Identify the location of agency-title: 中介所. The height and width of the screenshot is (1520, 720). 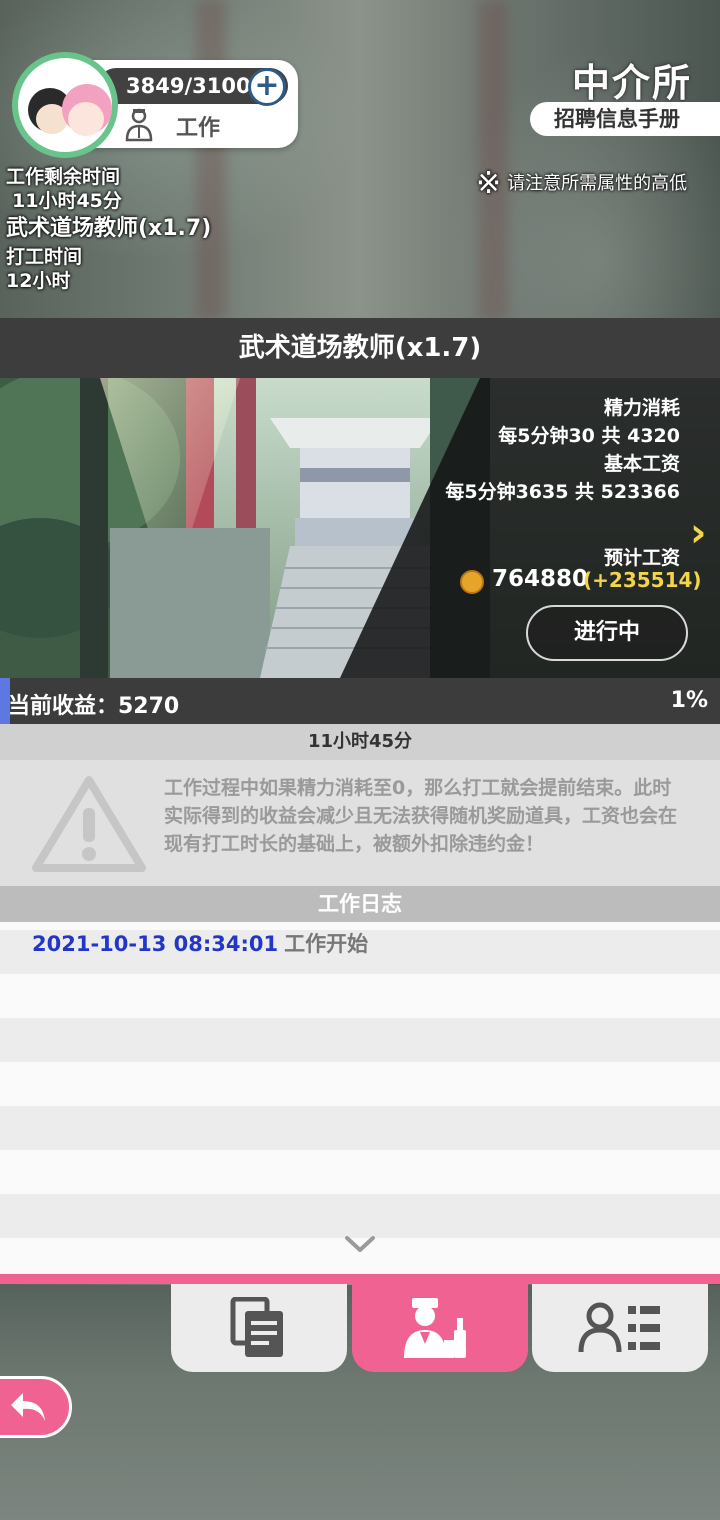
(632, 83).